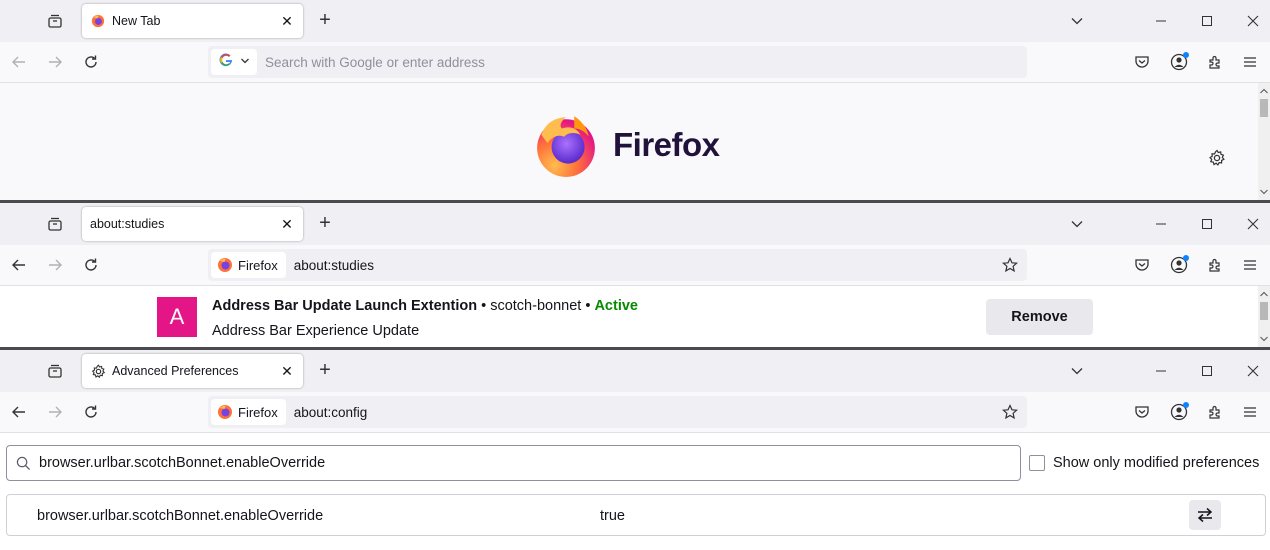 The height and width of the screenshot is (550, 1270). I want to click on checkbox, so click(1037, 463).